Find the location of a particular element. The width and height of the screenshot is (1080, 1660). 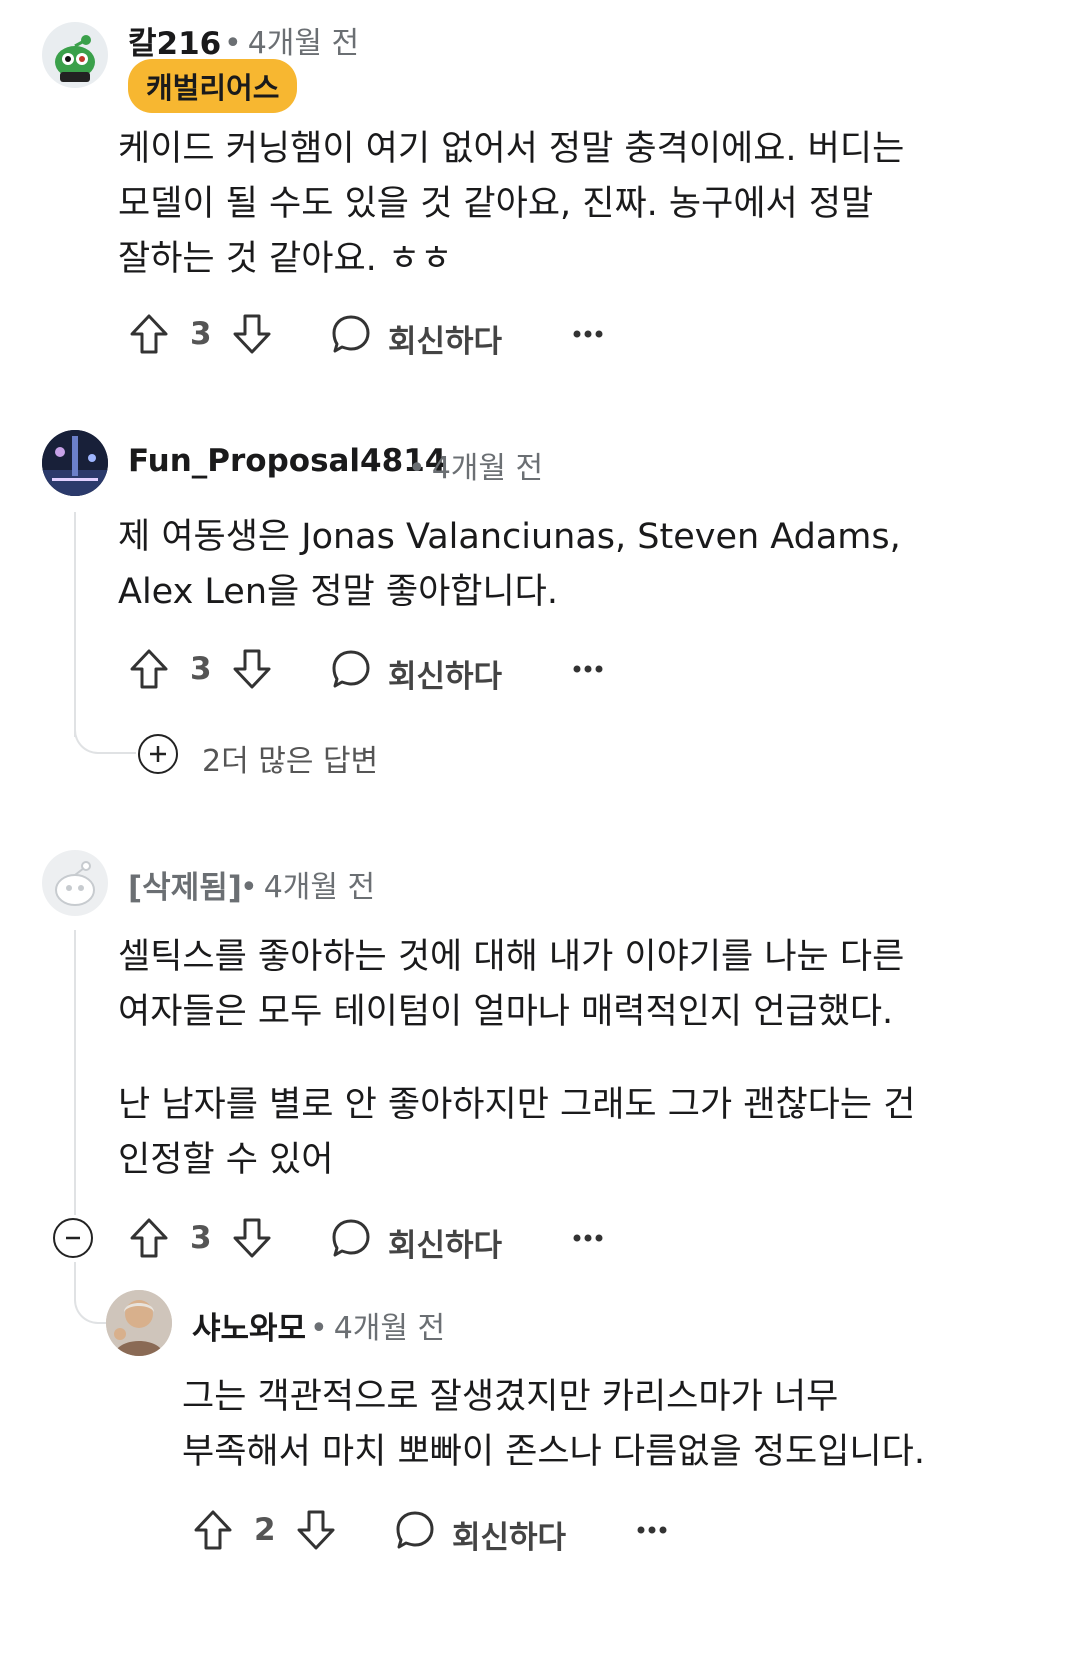

comment-author: Fun_Proposal4814 is located at coordinates (287, 461).